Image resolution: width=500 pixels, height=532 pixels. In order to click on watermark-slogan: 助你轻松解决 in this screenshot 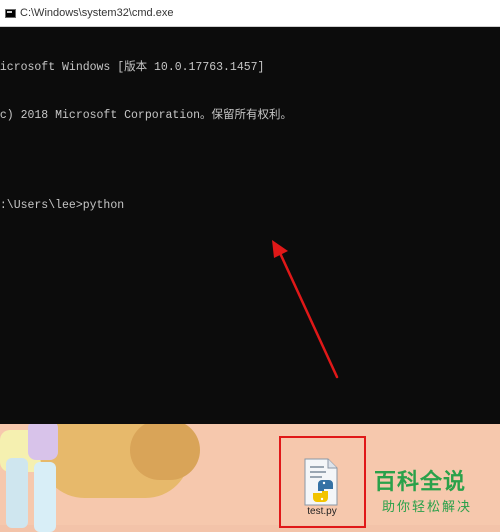, I will do `click(427, 507)`.